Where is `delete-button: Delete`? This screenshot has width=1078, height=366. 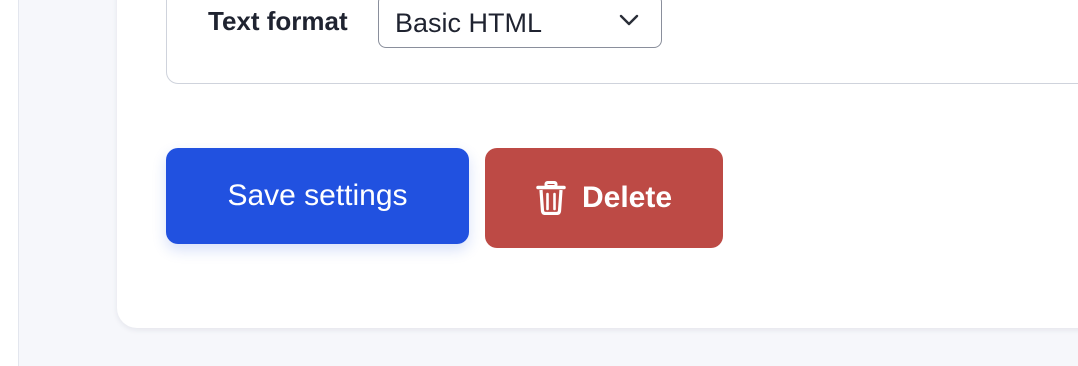
delete-button: Delete is located at coordinates (604, 198).